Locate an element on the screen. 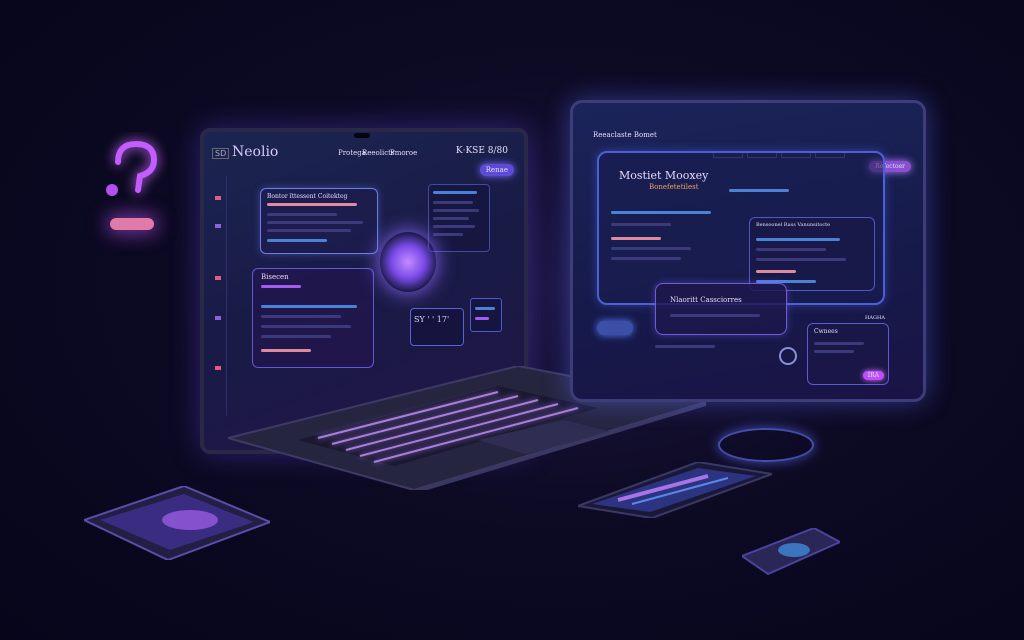 This screenshot has height=640, width=1024. hologram-orb is located at coordinates (408, 262).